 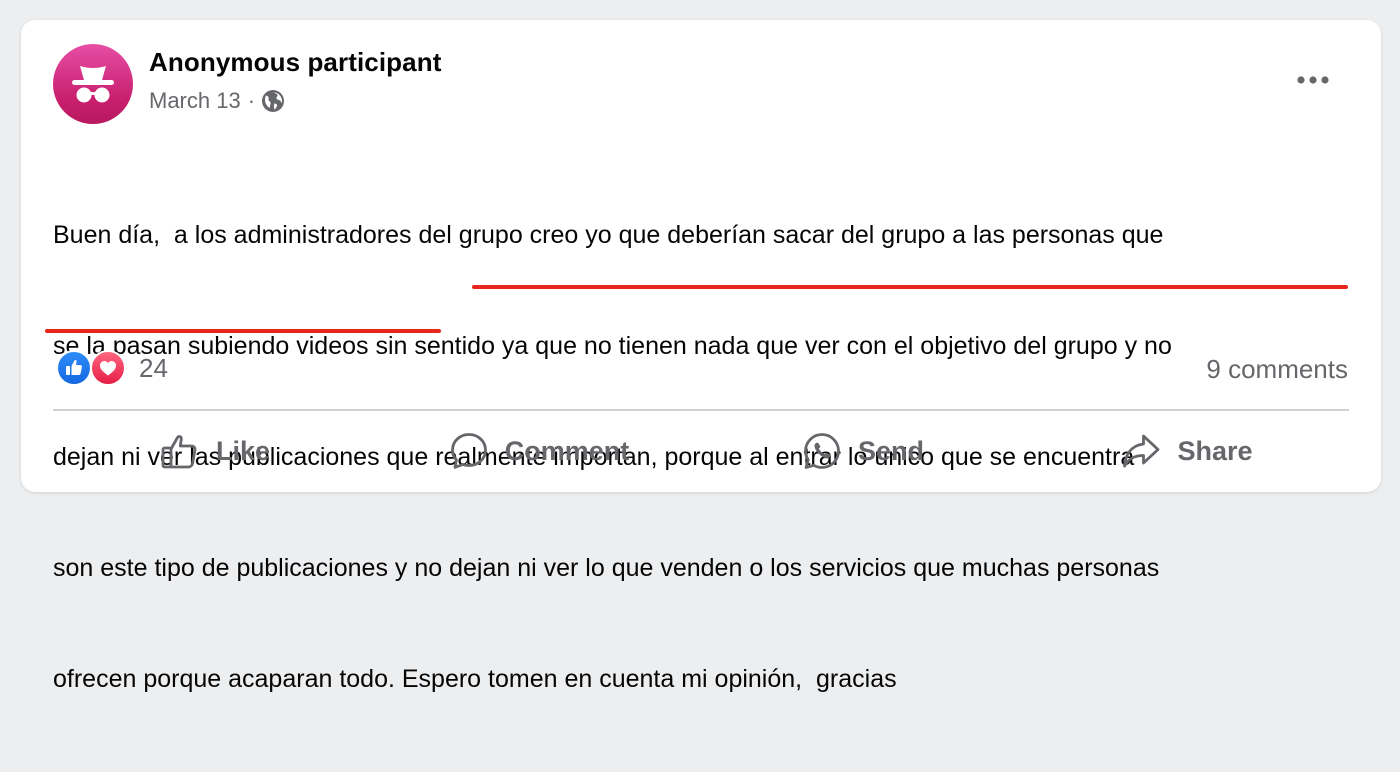 What do you see at coordinates (890, 450) in the screenshot?
I see `send-button-label: Send` at bounding box center [890, 450].